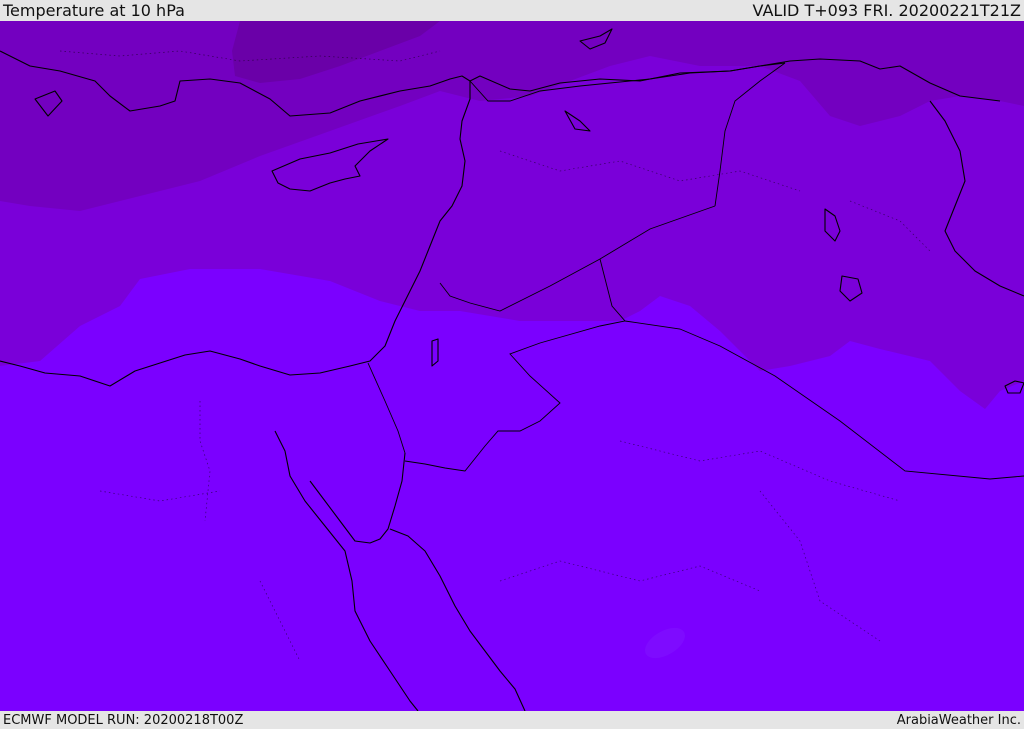 This screenshot has width=1024, height=729. Describe the element at coordinates (123, 720) in the screenshot. I see `model-run: ECMWF MODEL RUN: 20200218T00Z` at that location.